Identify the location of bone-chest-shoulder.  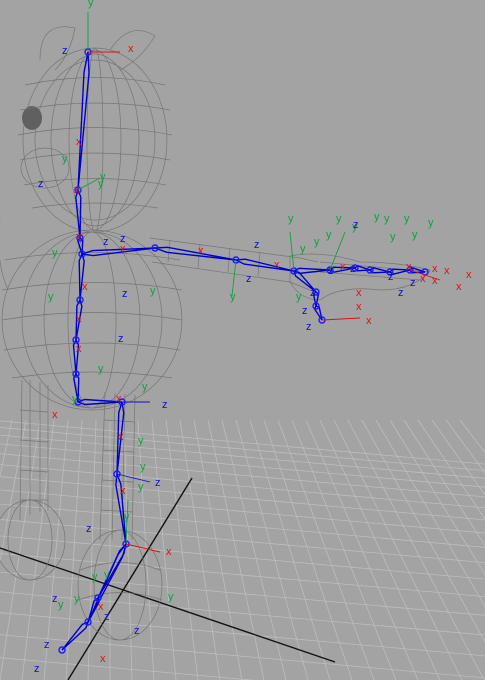
(118, 252).